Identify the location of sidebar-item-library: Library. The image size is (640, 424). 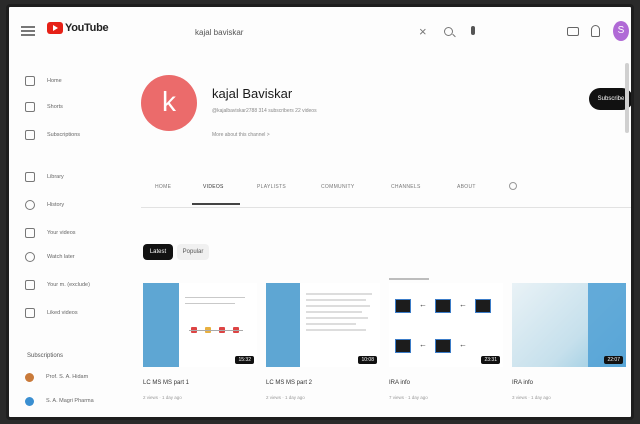
(44, 177).